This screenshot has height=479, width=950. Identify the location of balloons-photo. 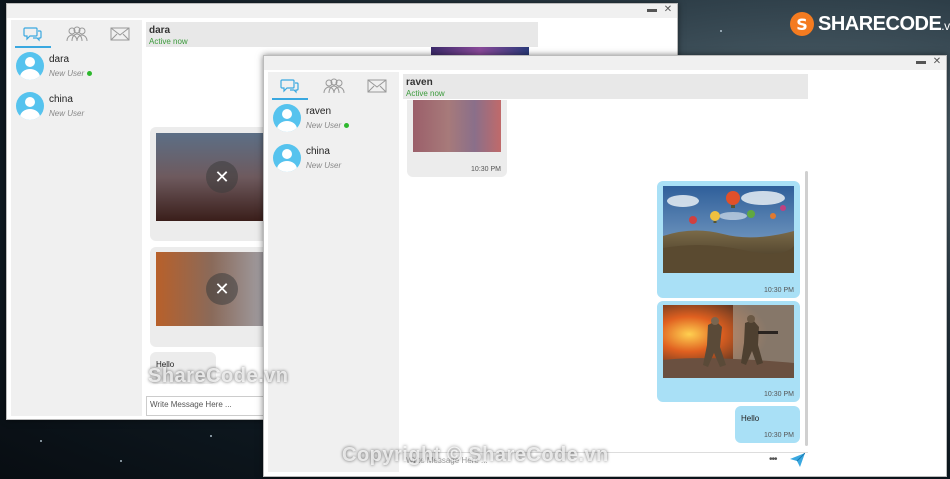
(728, 229).